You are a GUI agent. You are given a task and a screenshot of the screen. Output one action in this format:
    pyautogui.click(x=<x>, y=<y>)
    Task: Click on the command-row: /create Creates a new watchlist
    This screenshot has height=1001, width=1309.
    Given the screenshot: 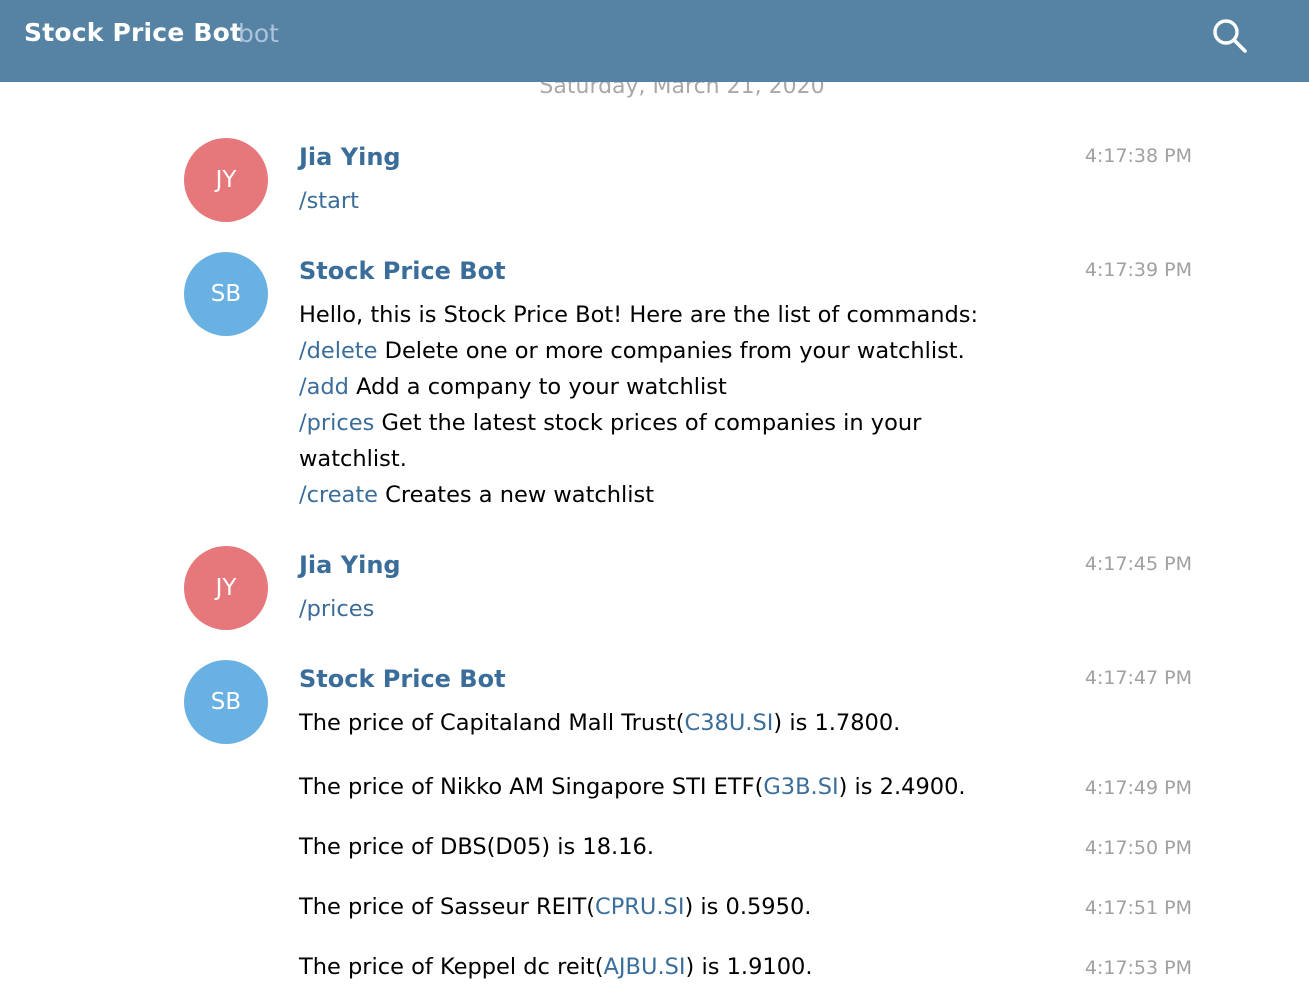 What is the action you would take?
    pyautogui.click(x=638, y=495)
    